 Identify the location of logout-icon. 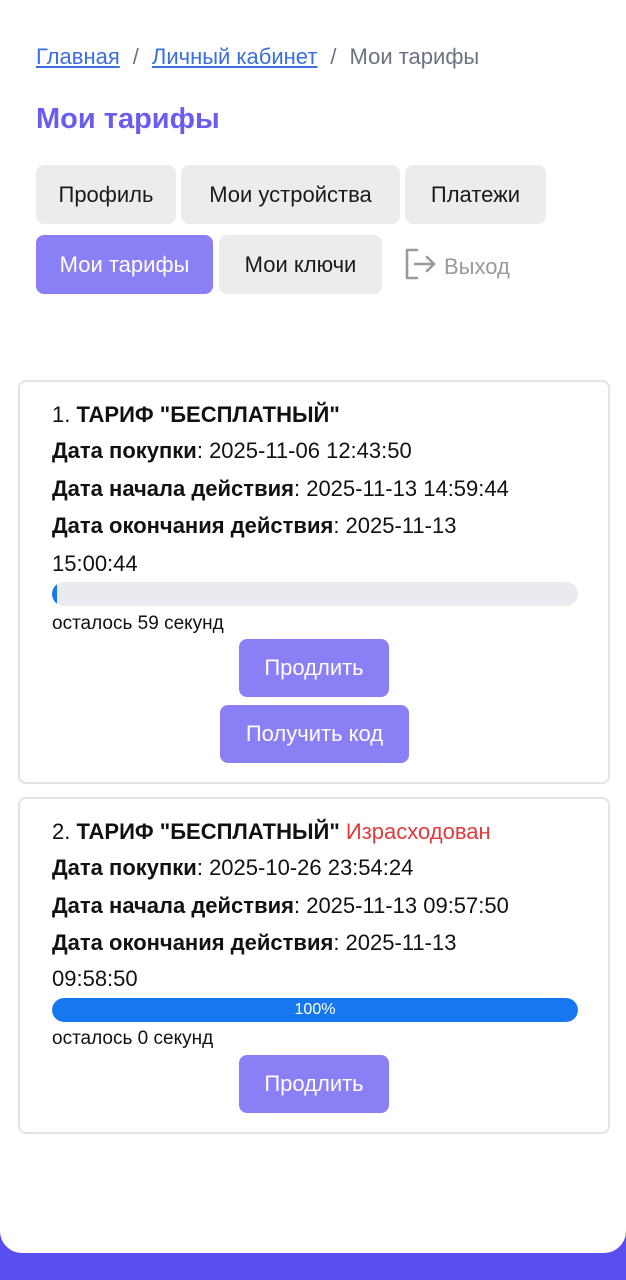
(423, 267).